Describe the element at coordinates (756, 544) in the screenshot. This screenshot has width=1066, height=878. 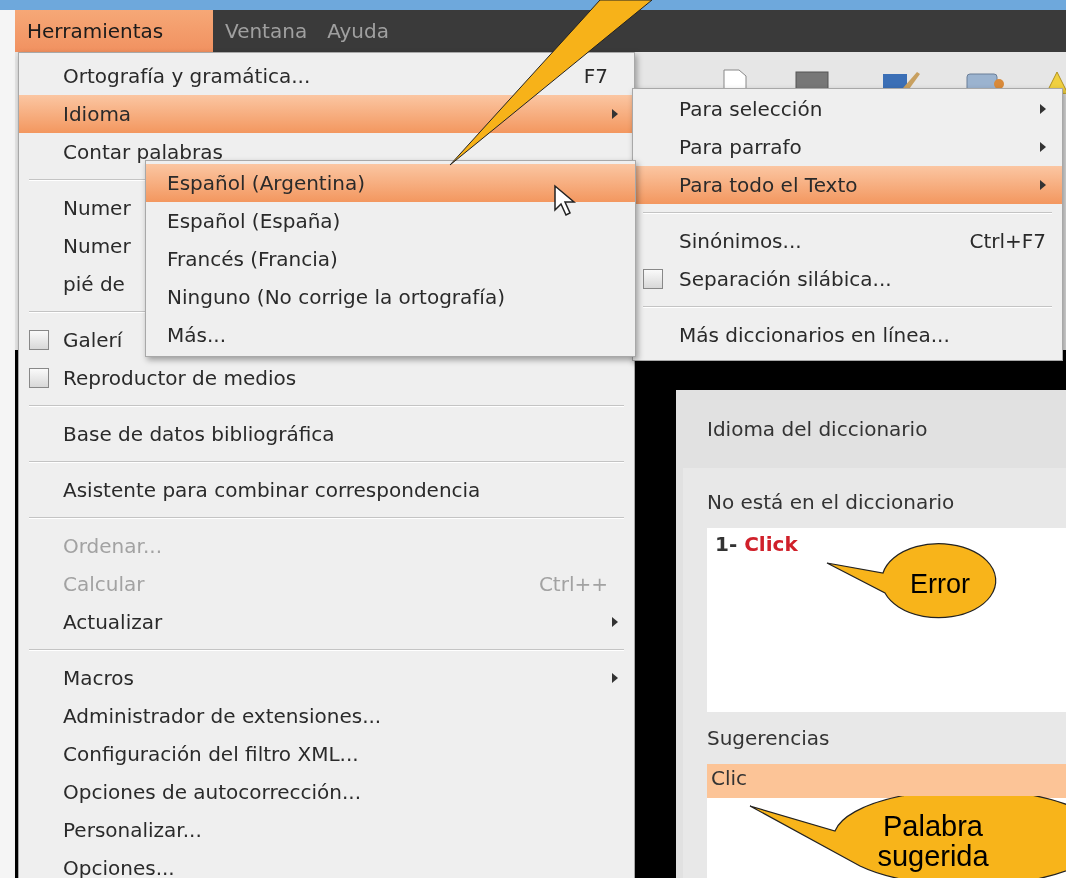
I see `sentence-text: 1- Click` at that location.